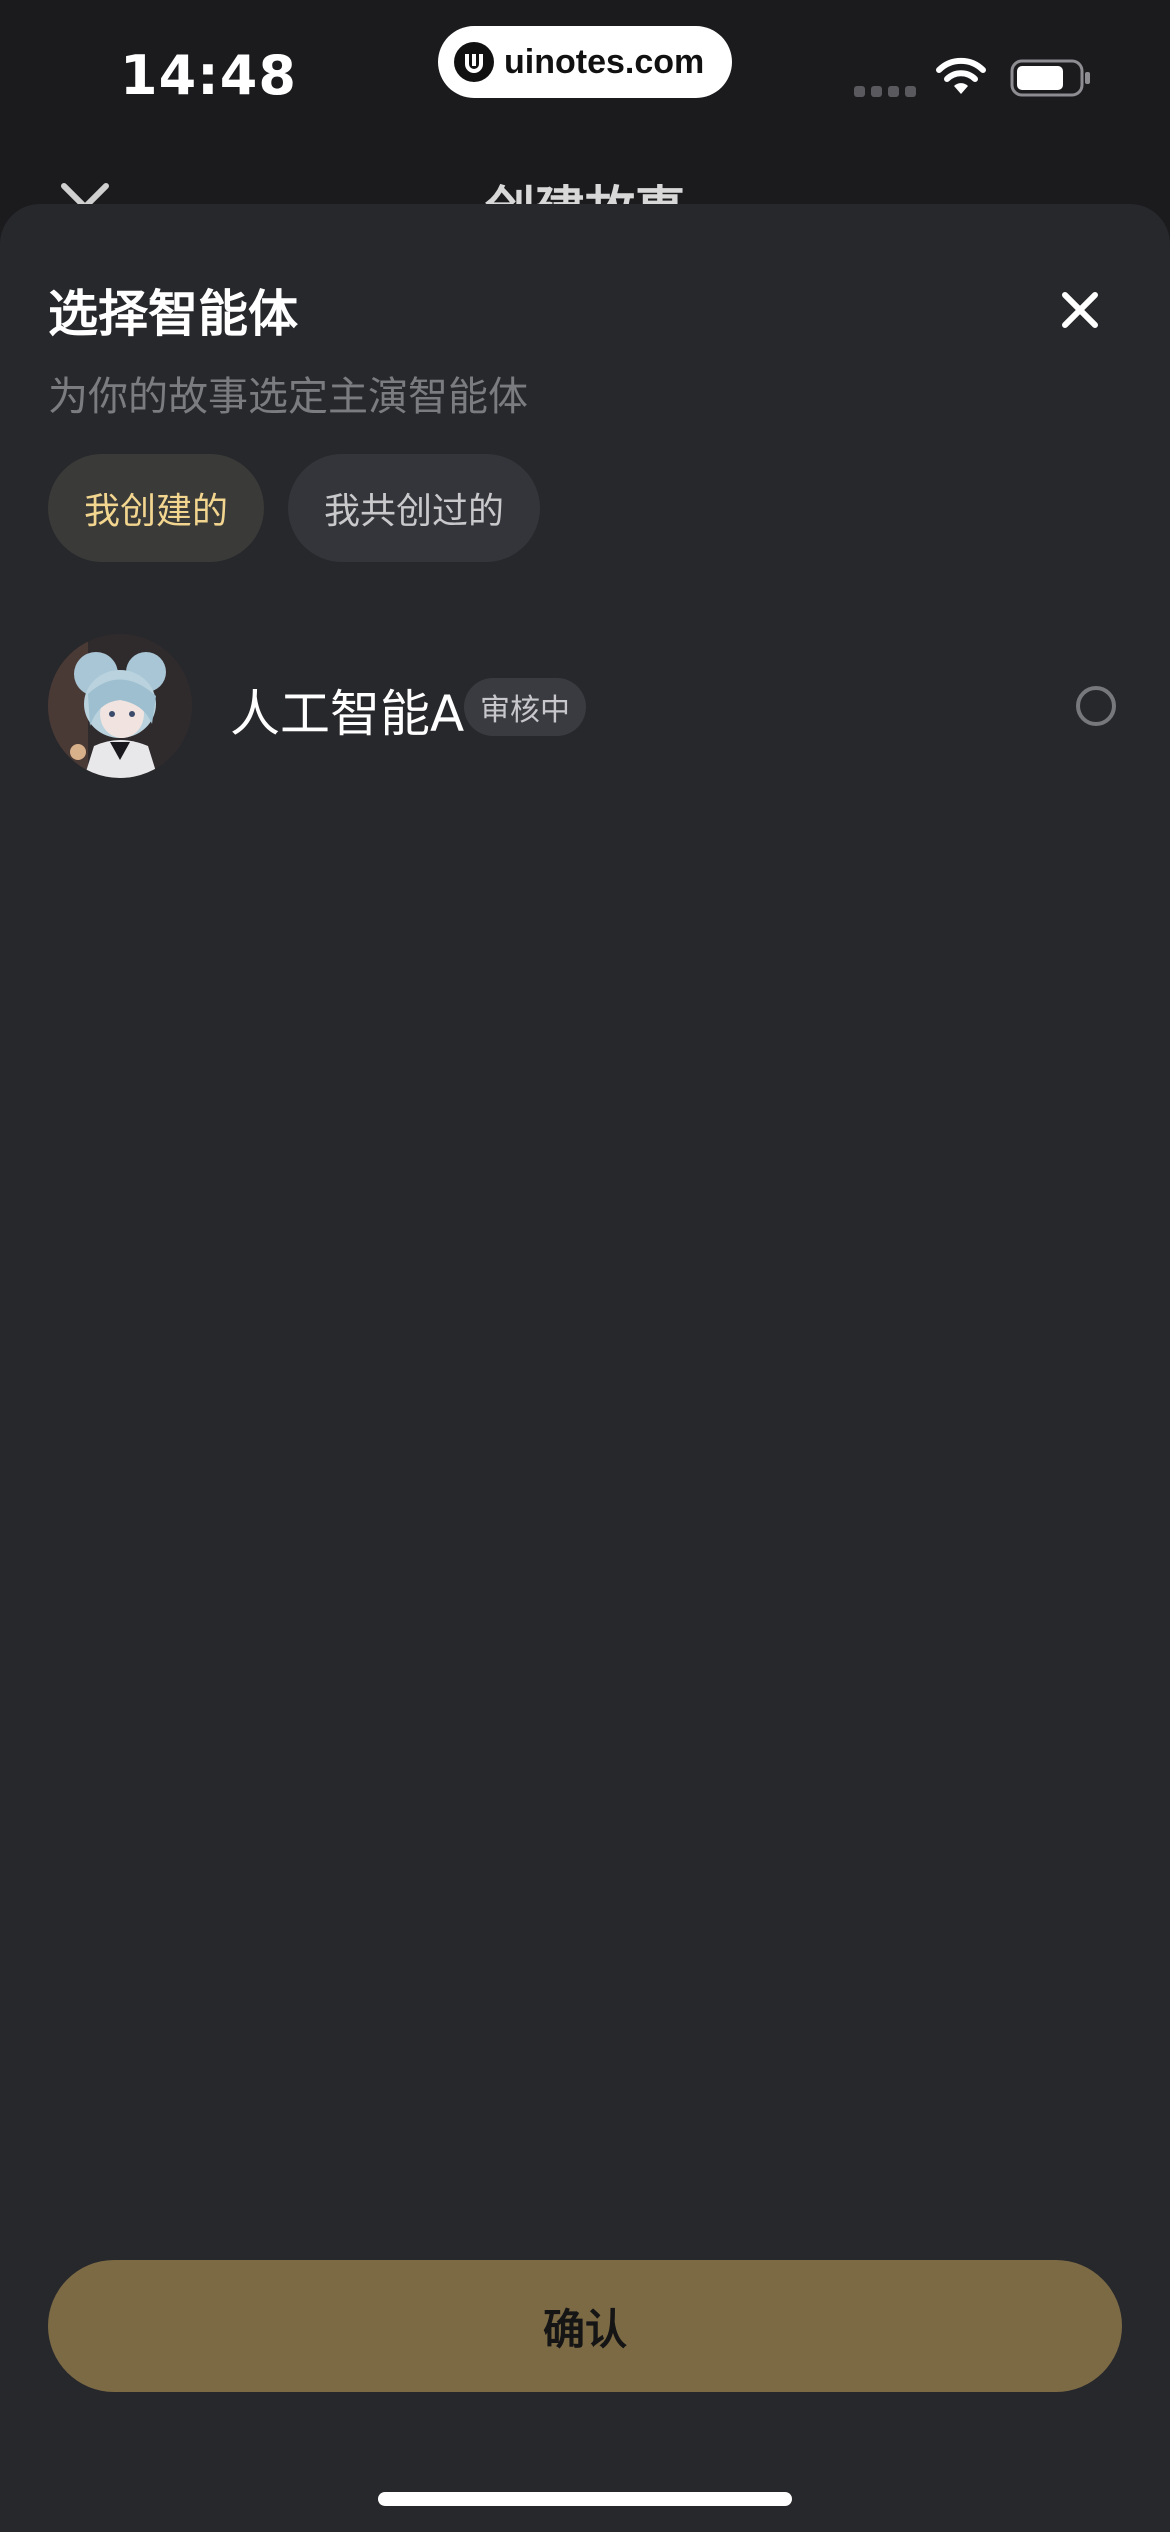  I want to click on sheet-title: 选择智能体, so click(173, 314).